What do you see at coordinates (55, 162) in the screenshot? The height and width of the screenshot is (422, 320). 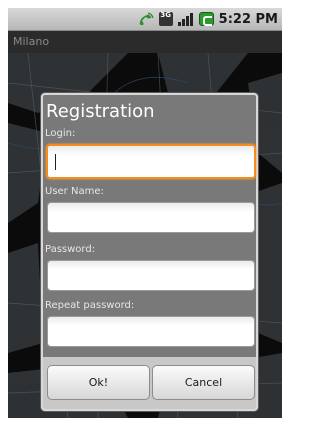 I see `text-cursor` at bounding box center [55, 162].